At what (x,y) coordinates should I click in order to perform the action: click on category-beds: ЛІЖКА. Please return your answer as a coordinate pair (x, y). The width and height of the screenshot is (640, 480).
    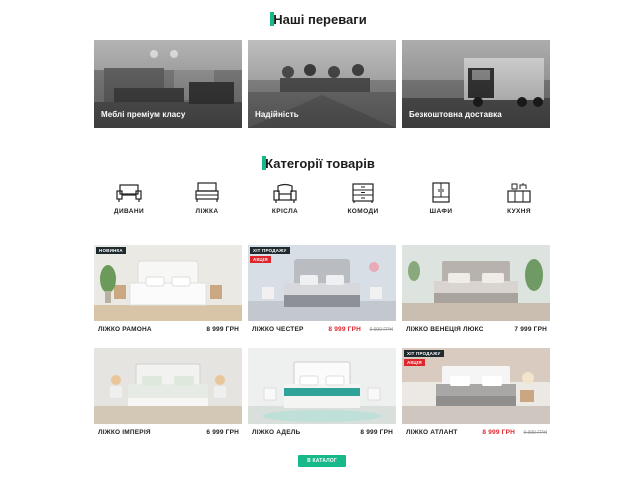
    Looking at the image, I should click on (207, 202).